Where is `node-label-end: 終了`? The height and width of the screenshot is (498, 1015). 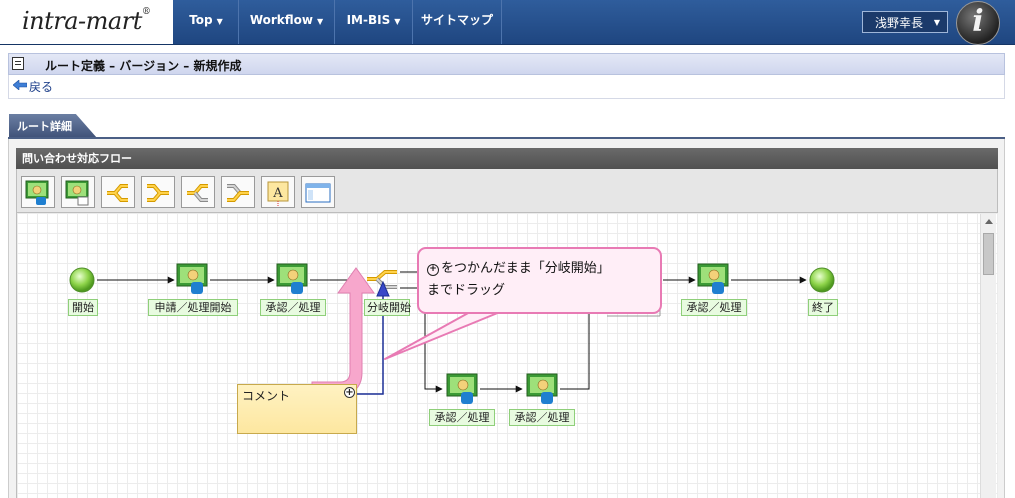 node-label-end: 終了 is located at coordinates (823, 307).